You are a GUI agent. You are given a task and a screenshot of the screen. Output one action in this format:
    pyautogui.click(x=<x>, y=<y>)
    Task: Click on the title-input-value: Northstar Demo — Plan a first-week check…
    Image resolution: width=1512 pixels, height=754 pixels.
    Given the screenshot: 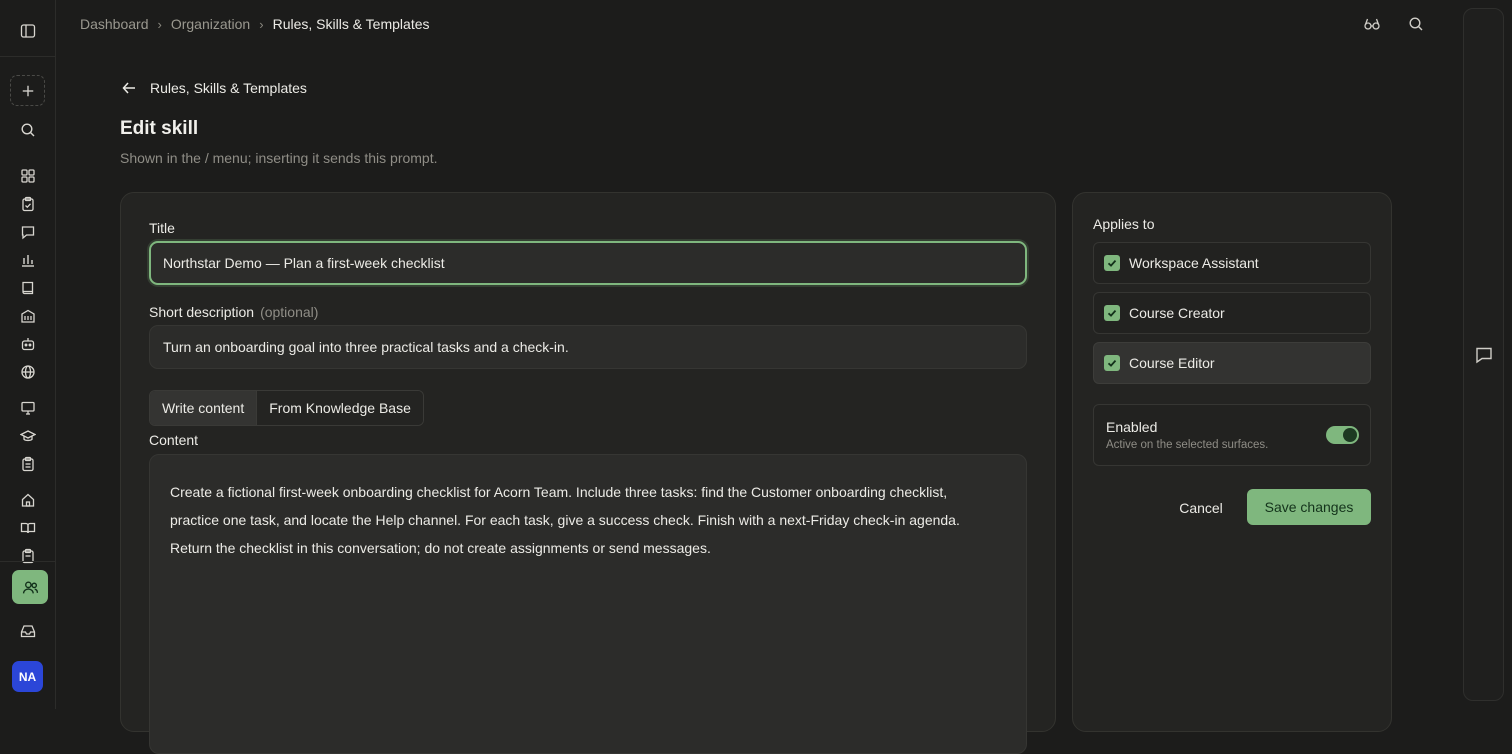 What is the action you would take?
    pyautogui.click(x=304, y=263)
    